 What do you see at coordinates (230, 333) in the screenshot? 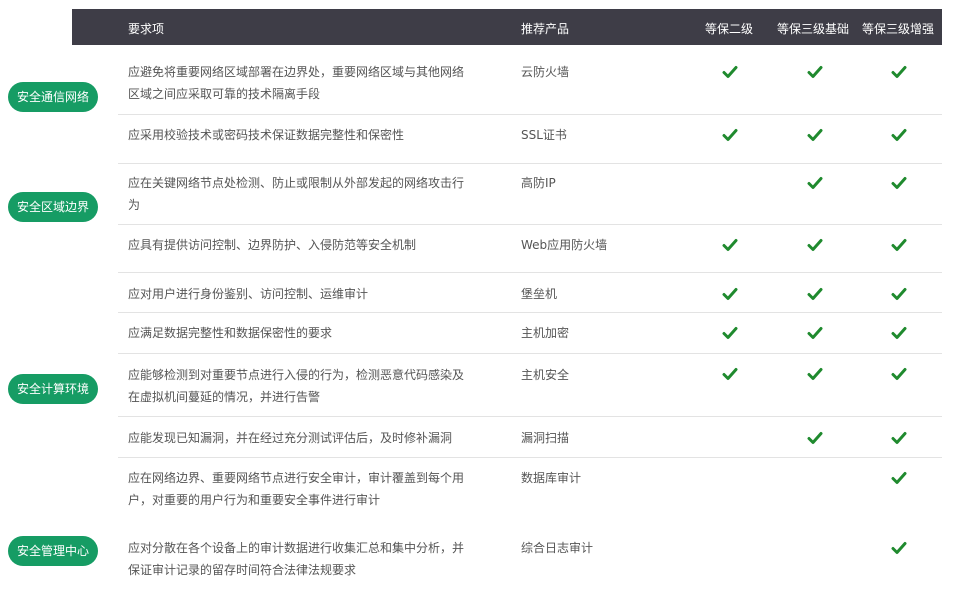
I see `requirement-text: 应满足数据完整性和数据保密性的要求` at bounding box center [230, 333].